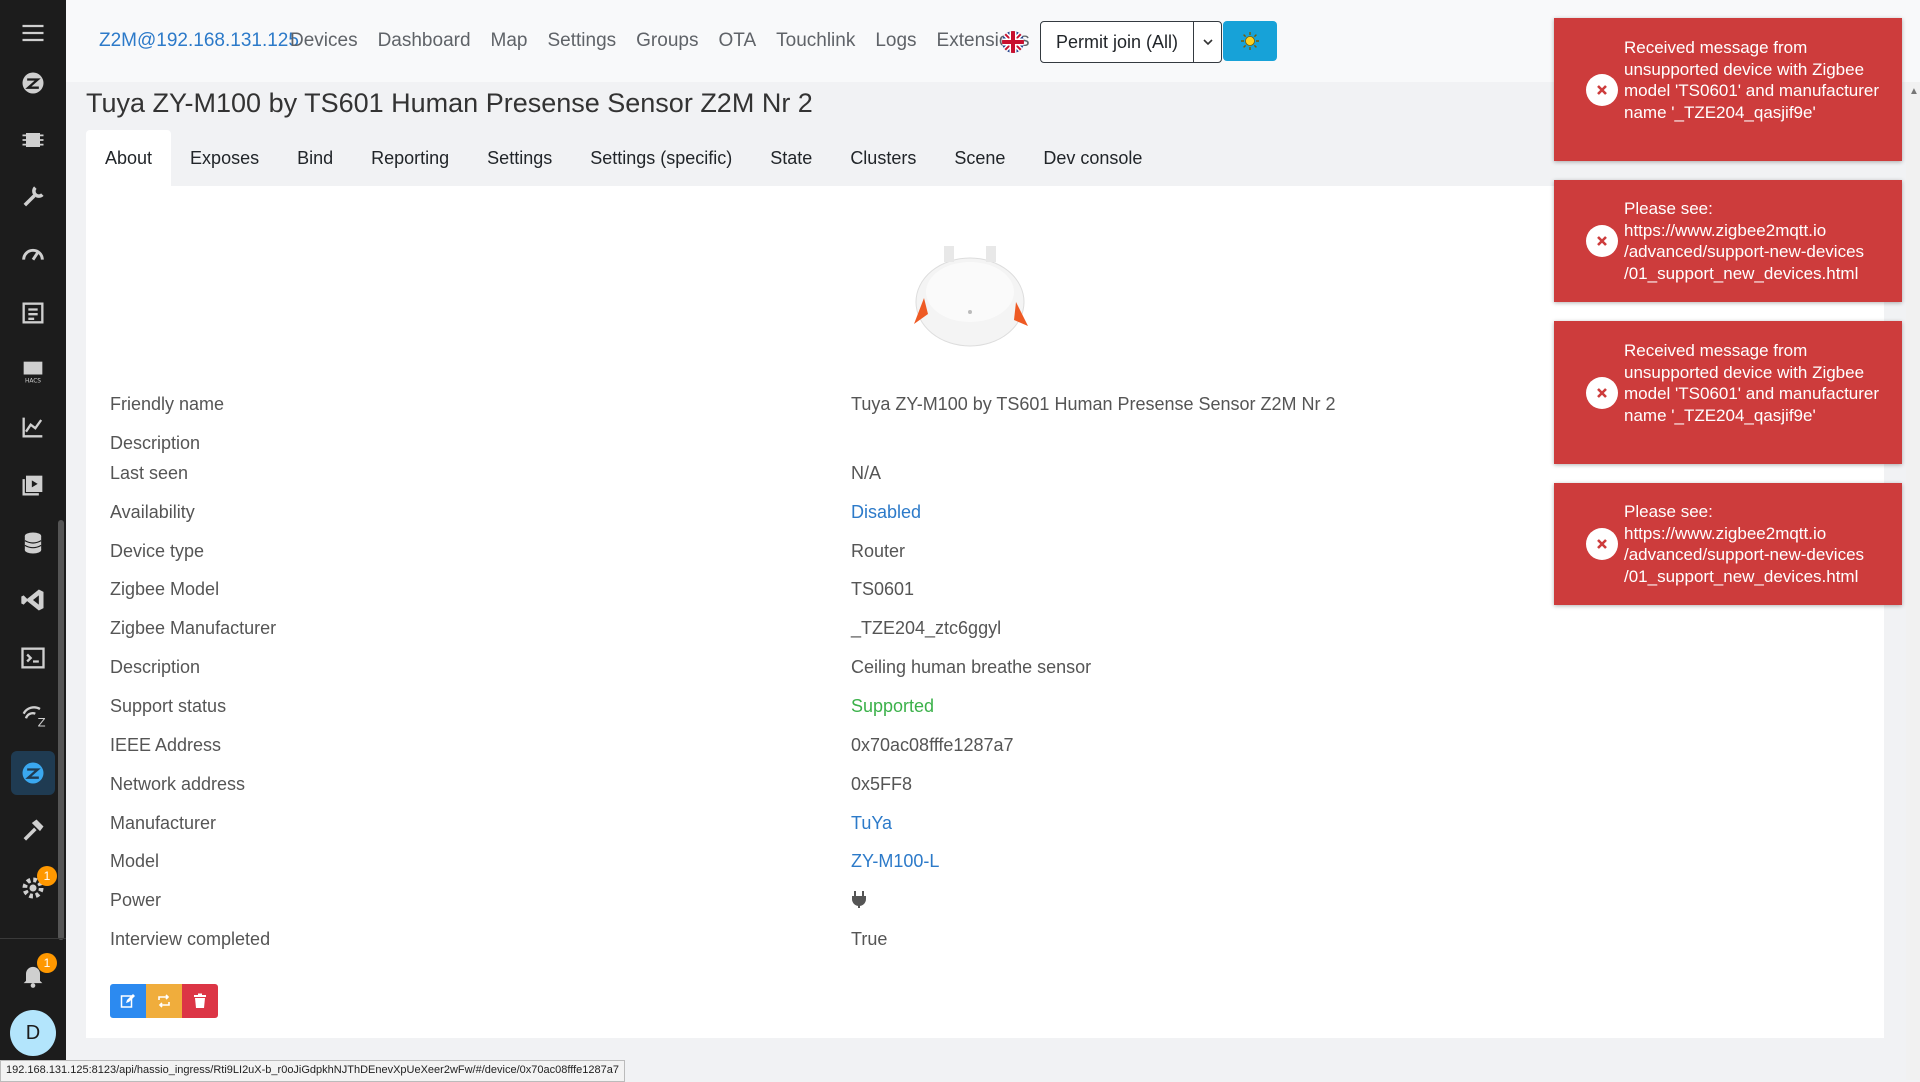 The width and height of the screenshot is (1920, 1082). I want to click on info-value: _TZE204_ztc6ggyl, so click(926, 628).